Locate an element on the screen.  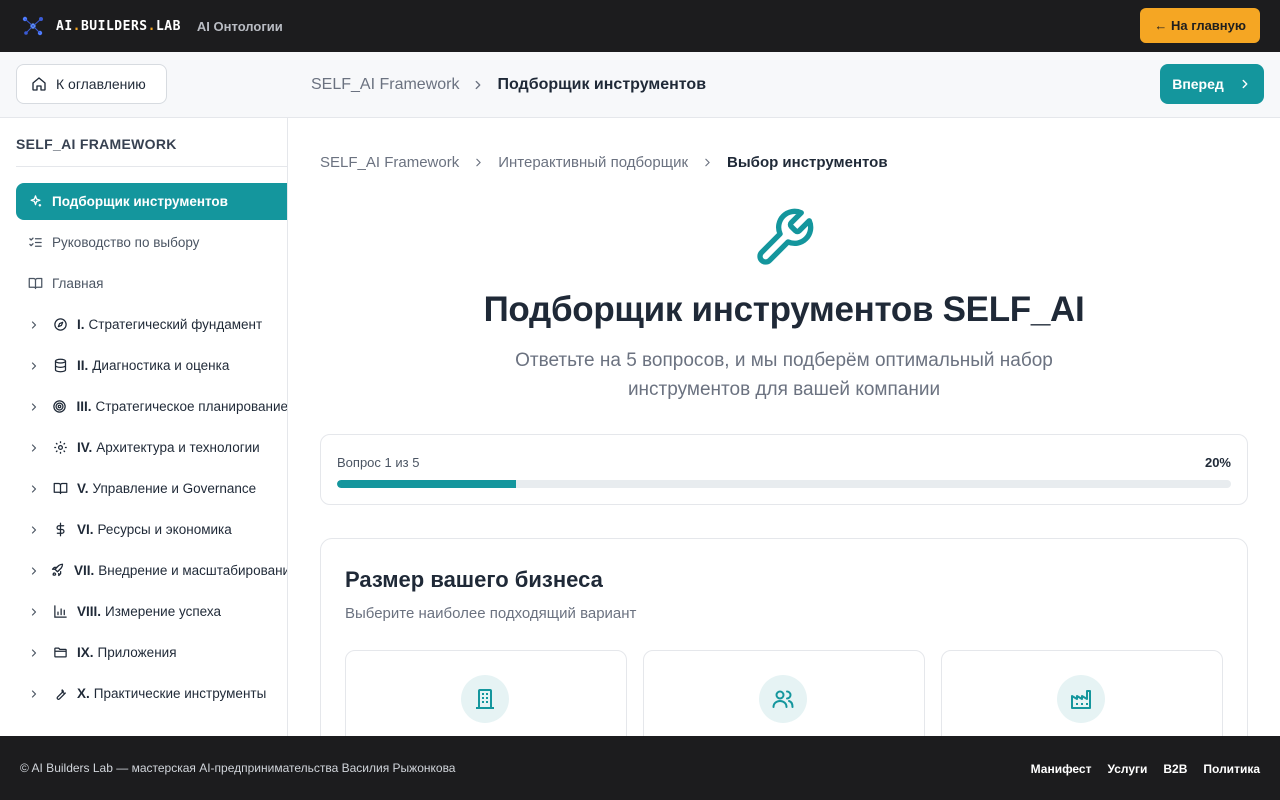
building-icon is located at coordinates (485, 699).